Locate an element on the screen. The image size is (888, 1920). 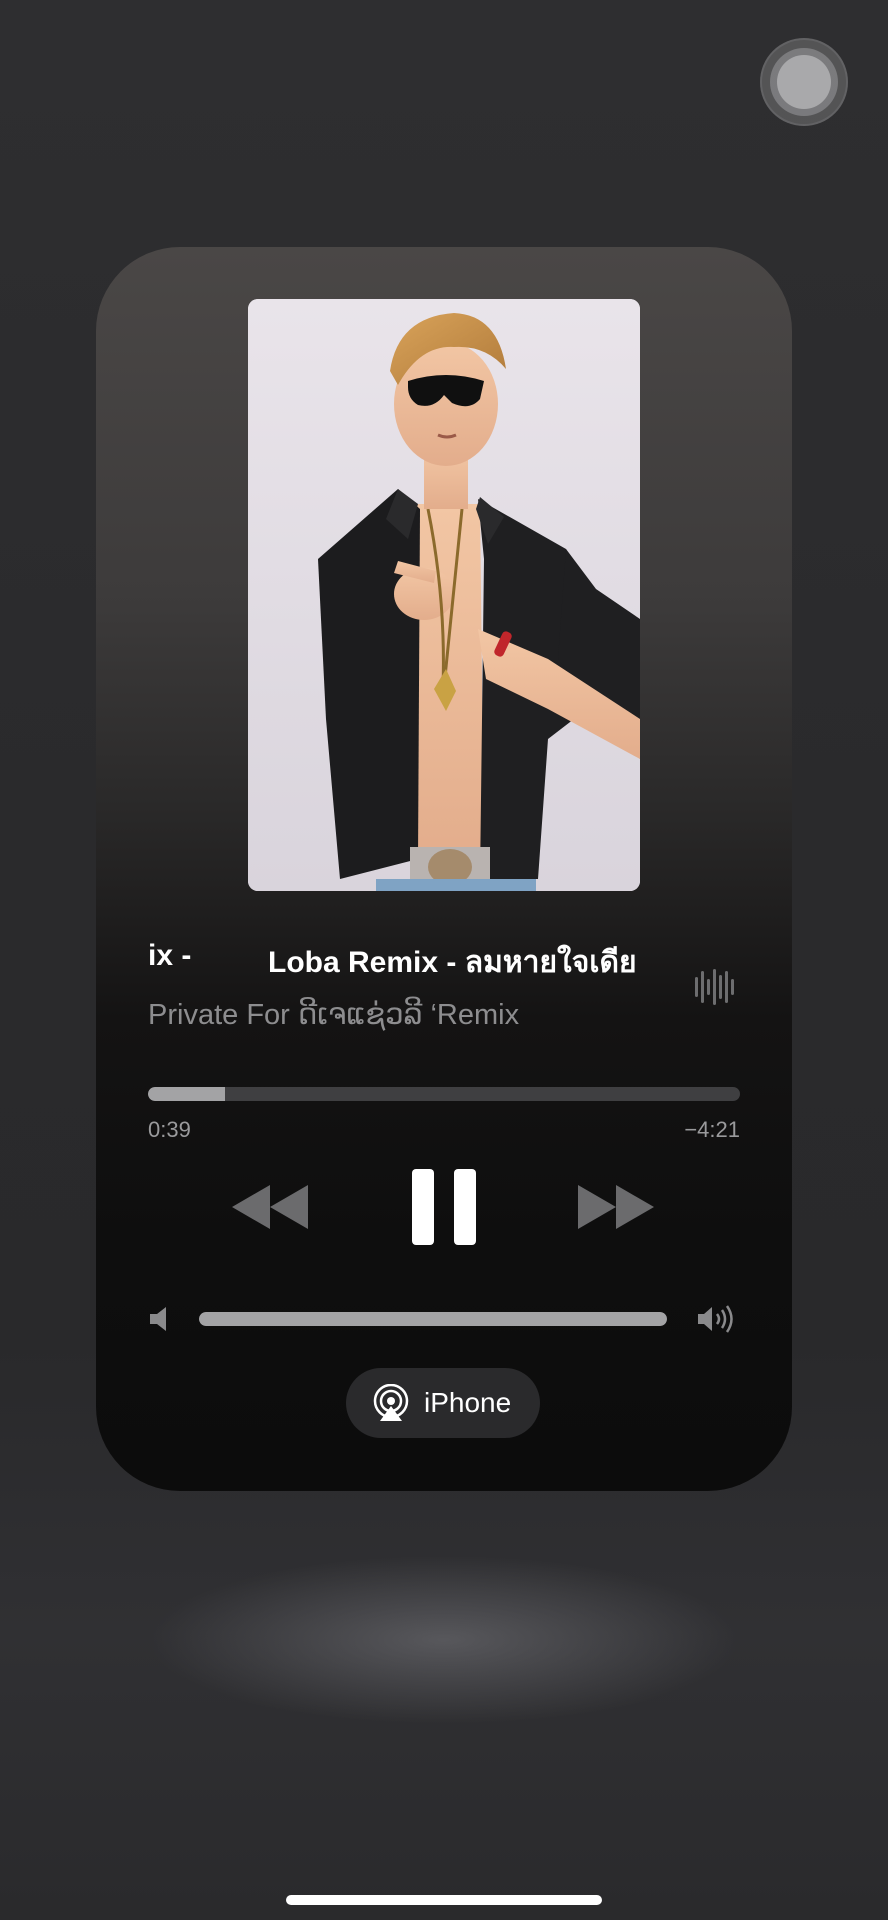
rewind-icon is located at coordinates (270, 1207).